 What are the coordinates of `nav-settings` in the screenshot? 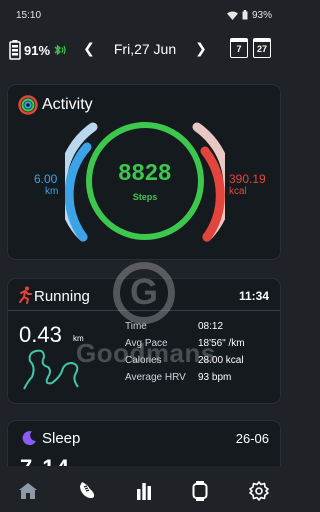 It's located at (259, 491).